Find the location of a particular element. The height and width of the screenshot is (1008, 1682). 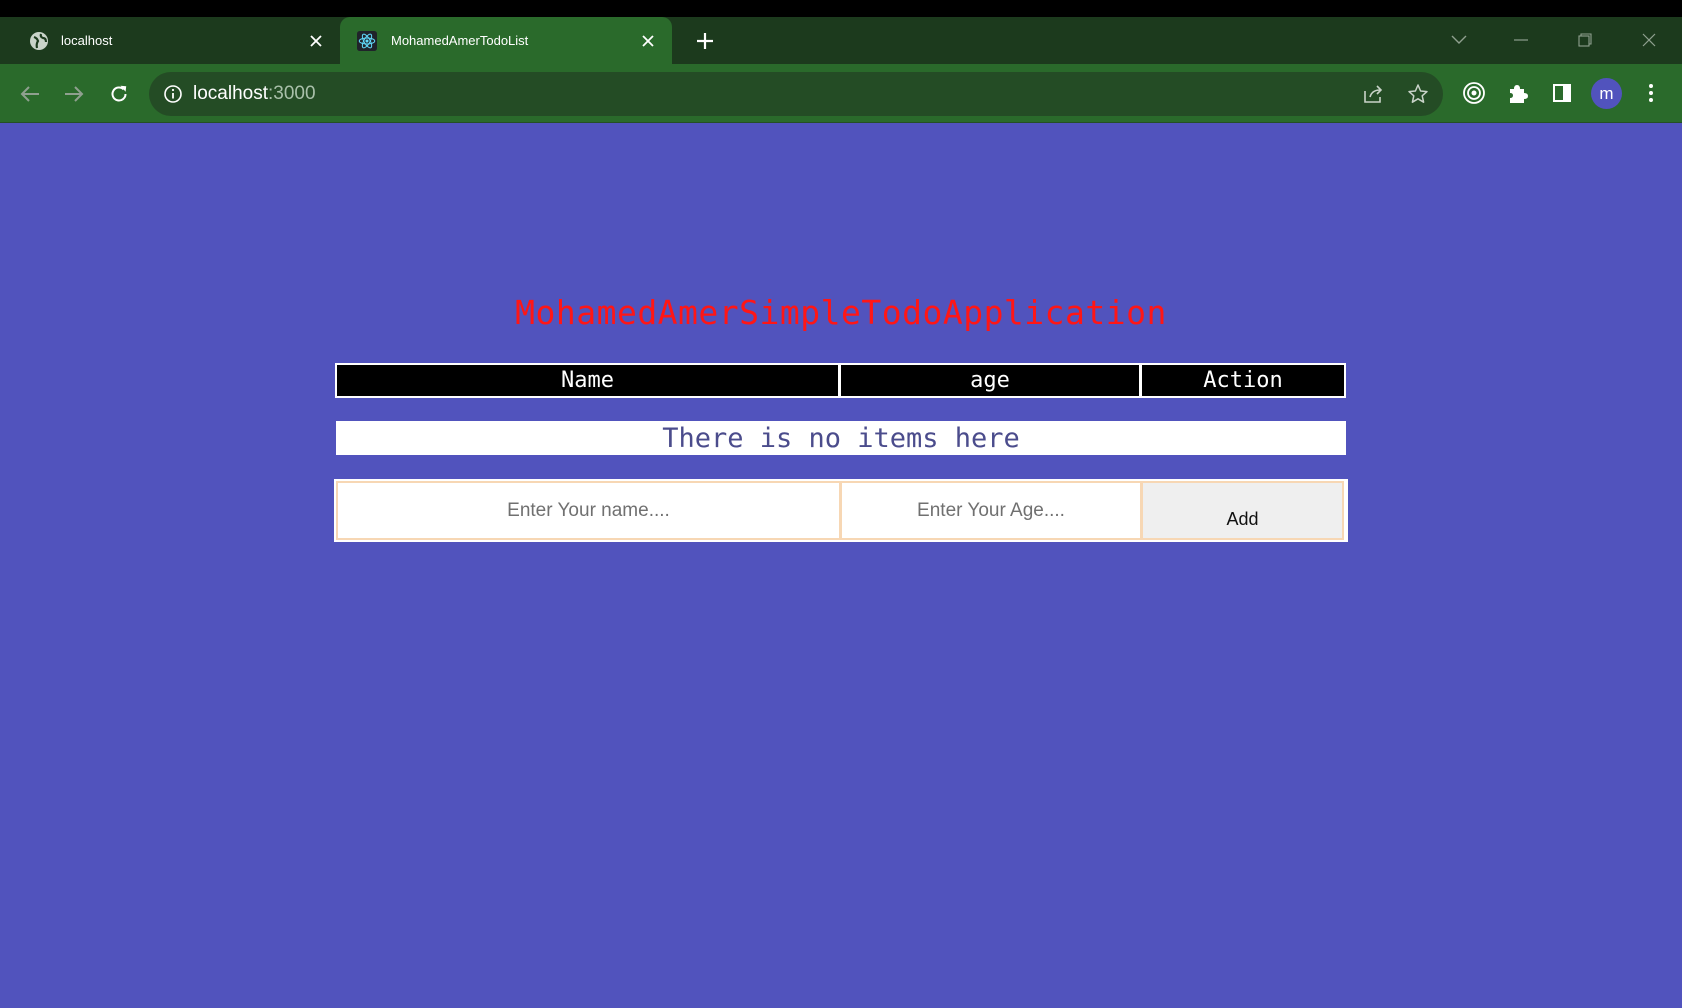

window-top-strip is located at coordinates (841, 8).